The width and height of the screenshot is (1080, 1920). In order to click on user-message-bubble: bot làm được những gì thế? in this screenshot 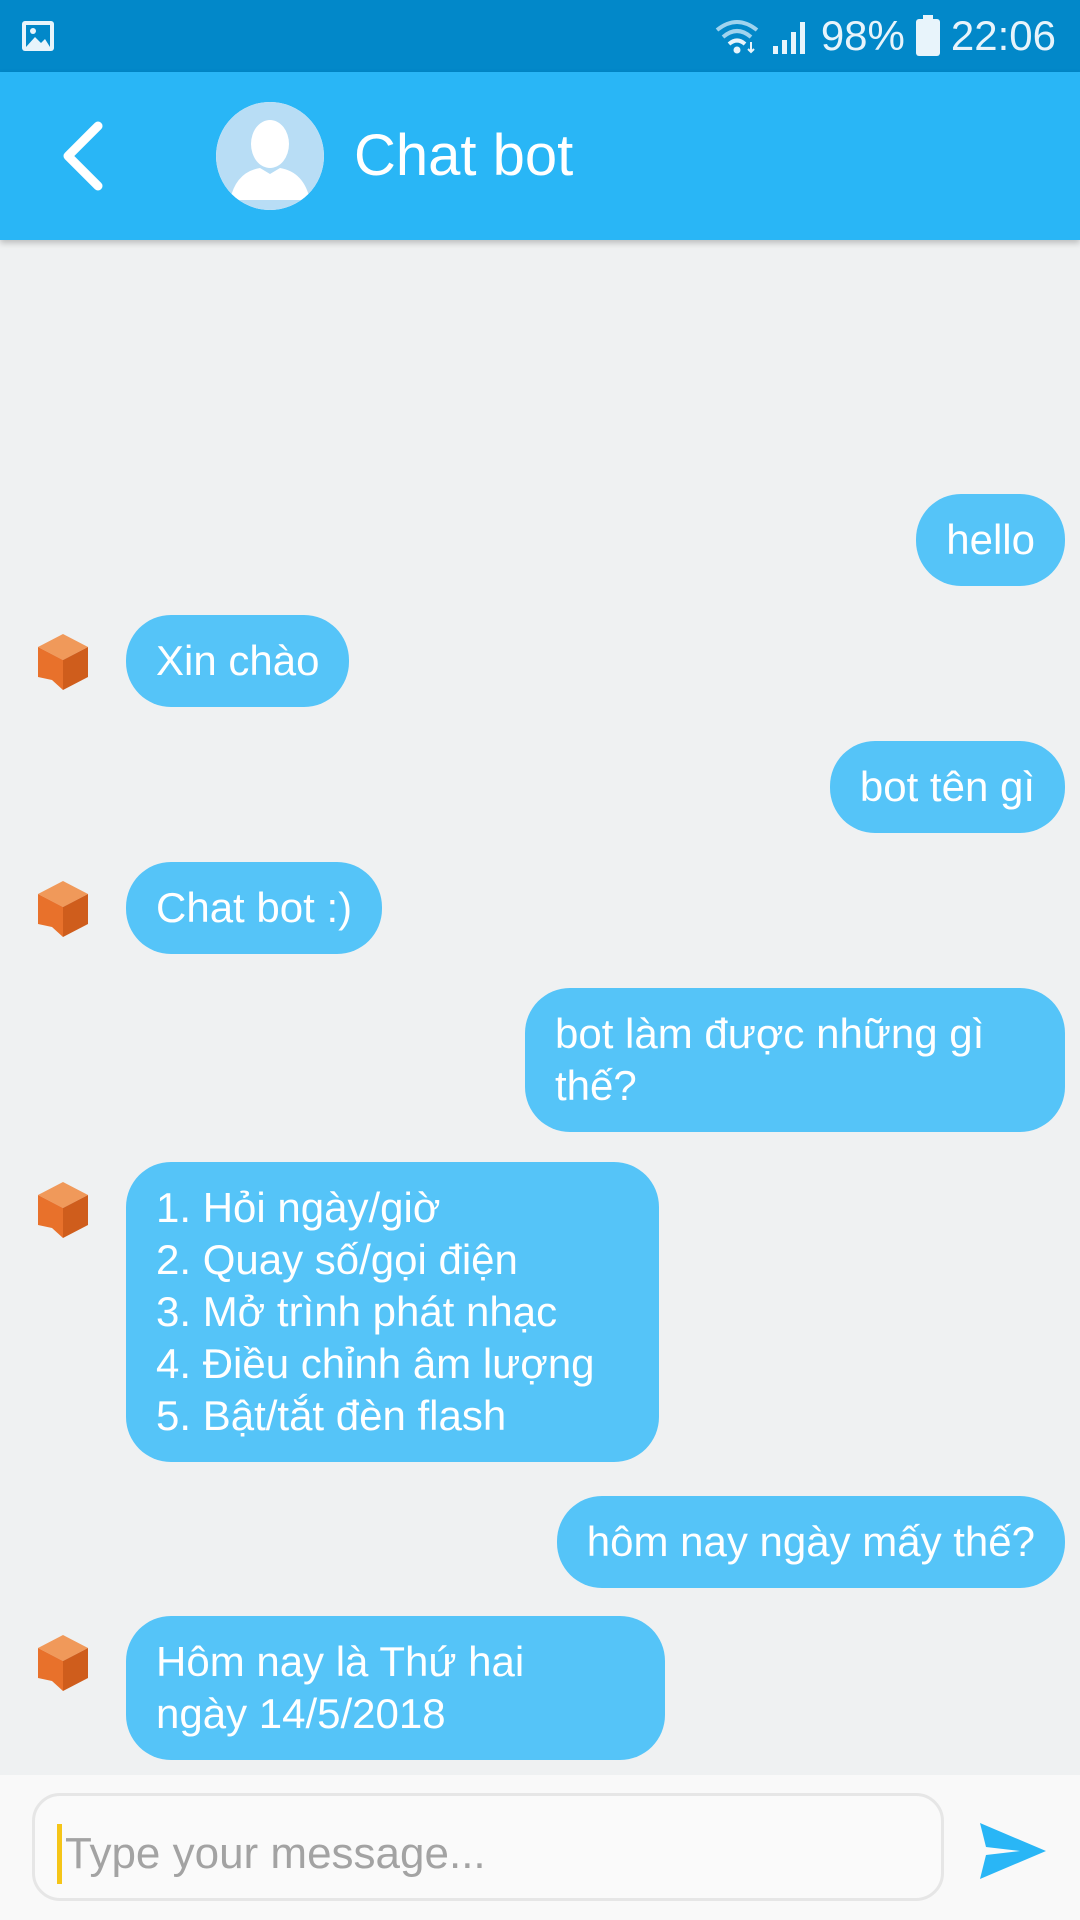, I will do `click(795, 1060)`.